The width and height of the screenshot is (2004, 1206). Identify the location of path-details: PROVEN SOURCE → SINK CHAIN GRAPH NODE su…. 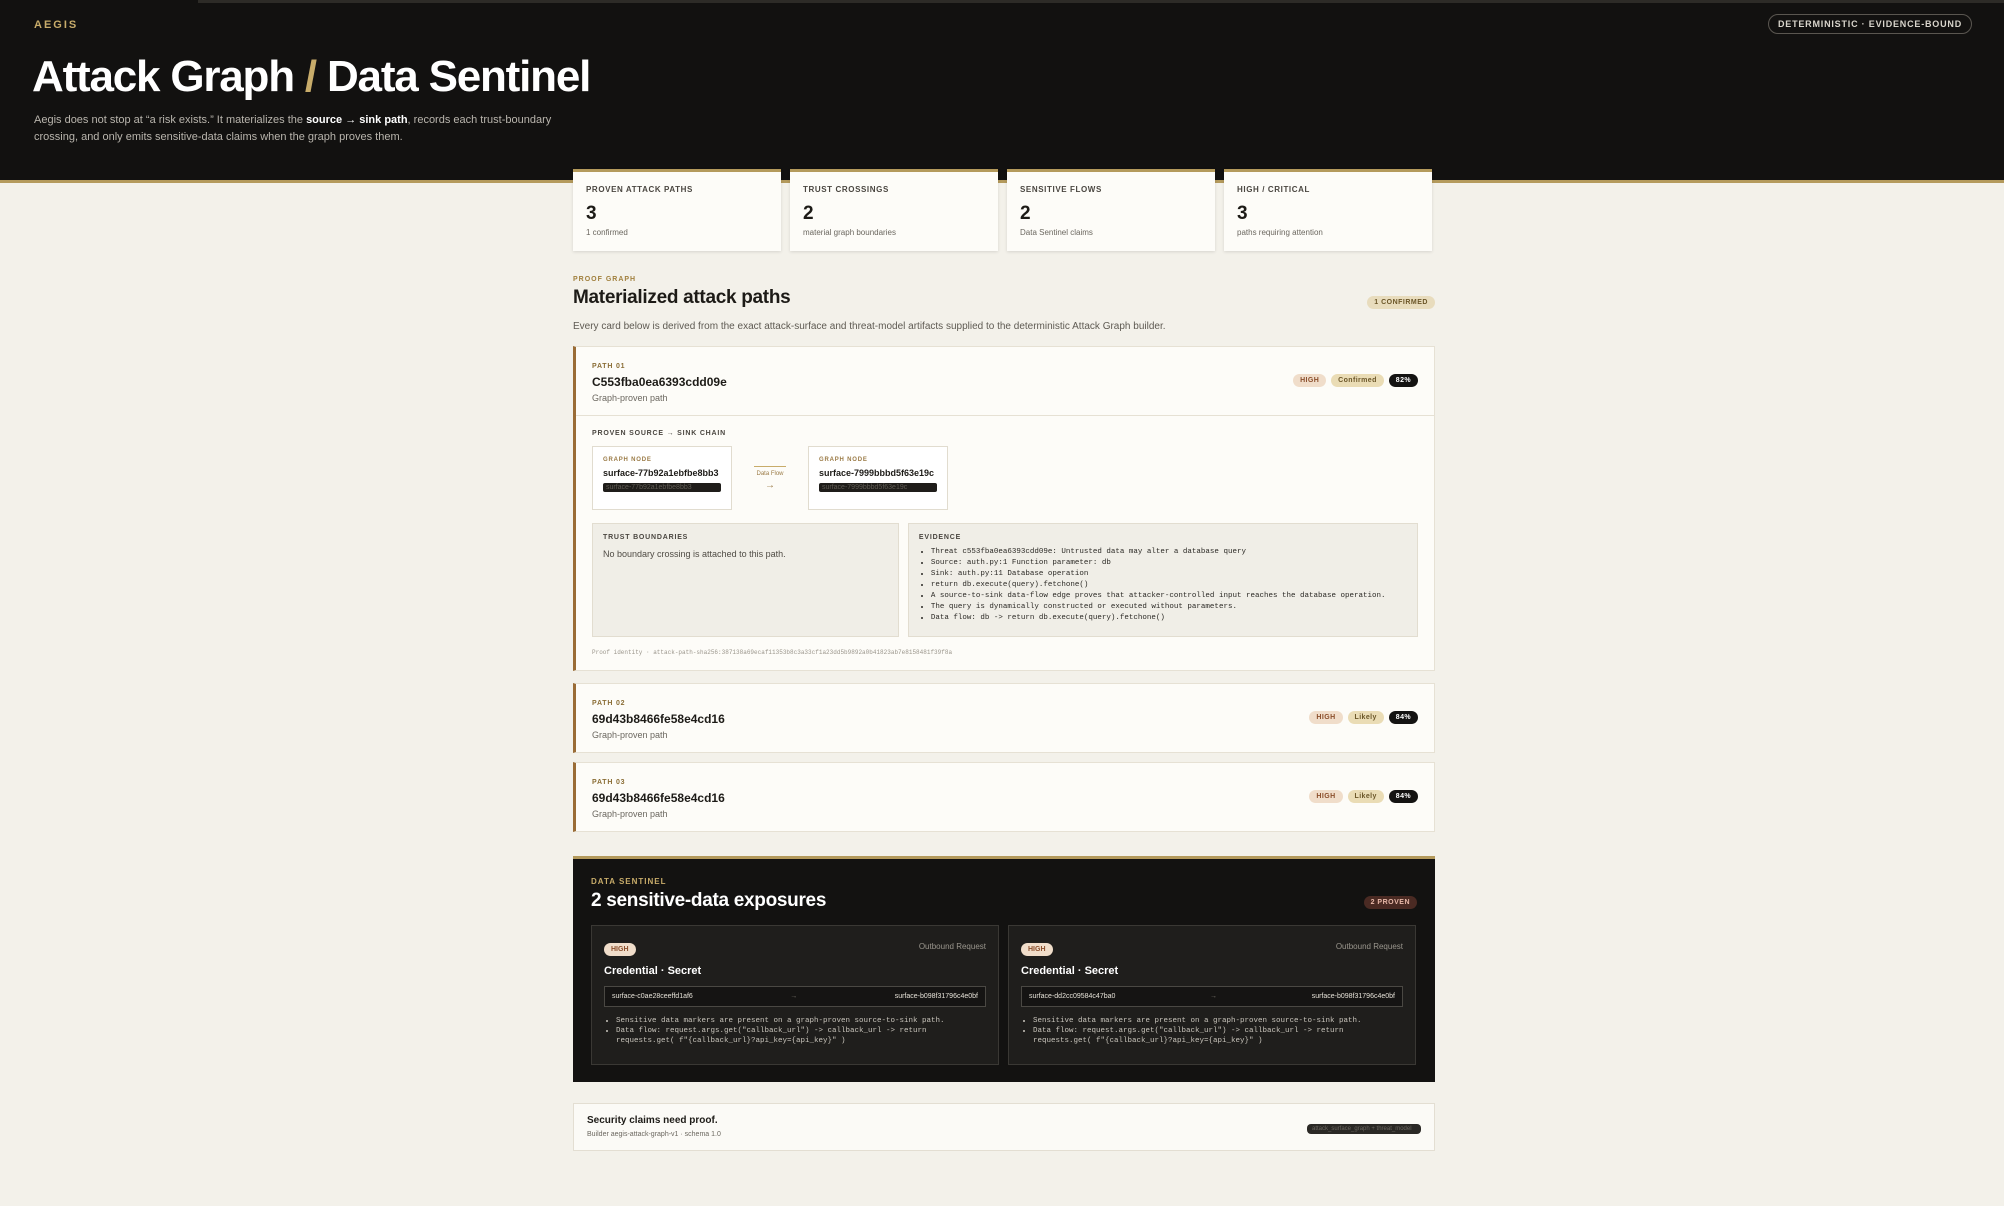
(1005, 542).